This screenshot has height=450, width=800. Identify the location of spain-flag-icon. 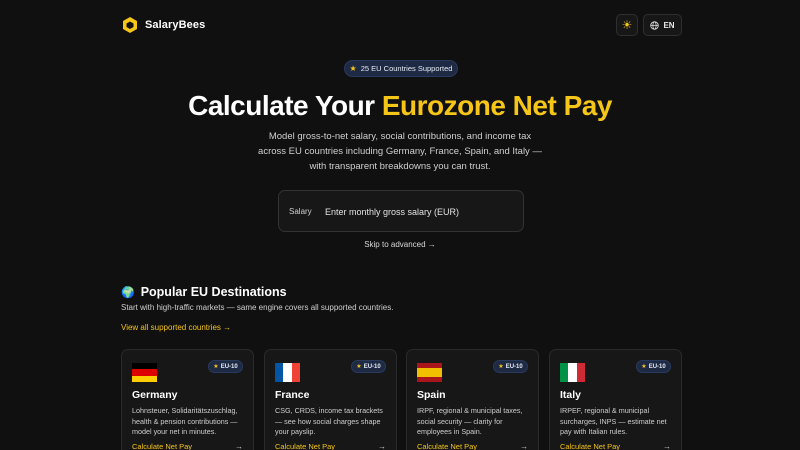
(429, 372).